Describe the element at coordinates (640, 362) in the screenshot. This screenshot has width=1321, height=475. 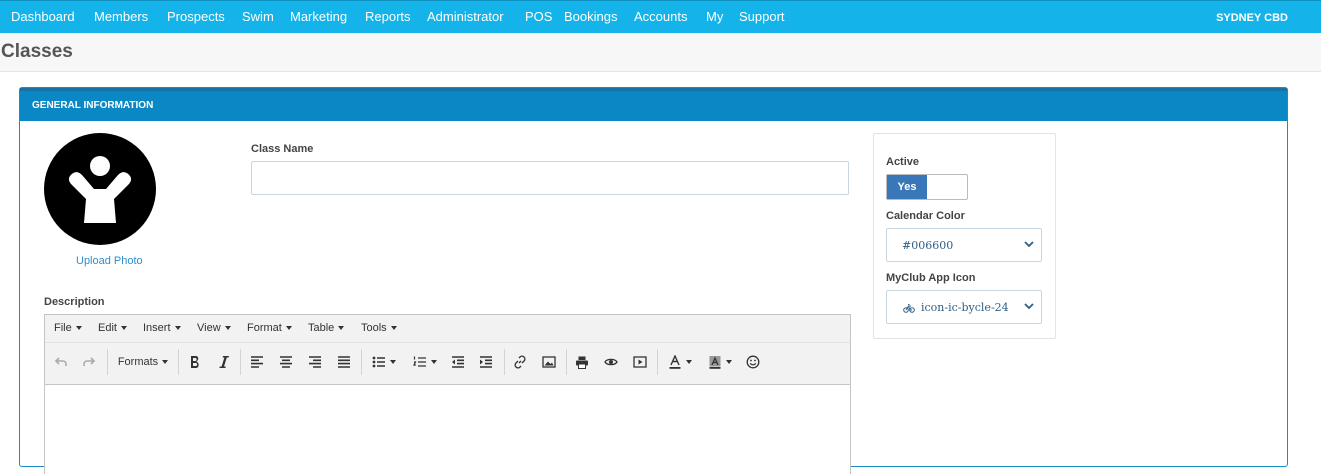
I see `media-icon` at that location.